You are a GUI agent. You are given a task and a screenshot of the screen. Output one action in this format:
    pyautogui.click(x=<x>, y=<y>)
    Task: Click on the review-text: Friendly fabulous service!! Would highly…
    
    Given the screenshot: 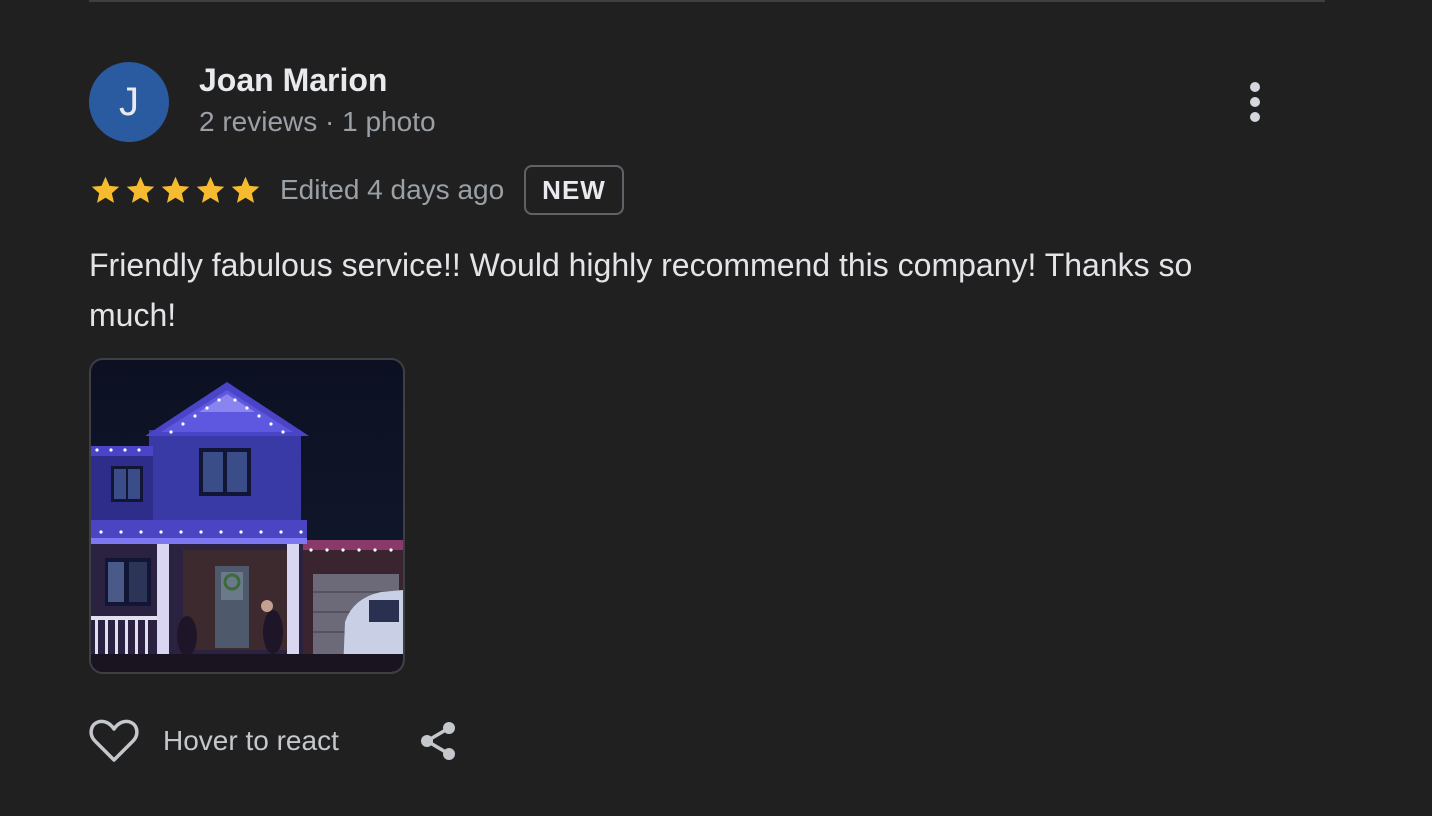 What is the action you would take?
    pyautogui.click(x=641, y=290)
    